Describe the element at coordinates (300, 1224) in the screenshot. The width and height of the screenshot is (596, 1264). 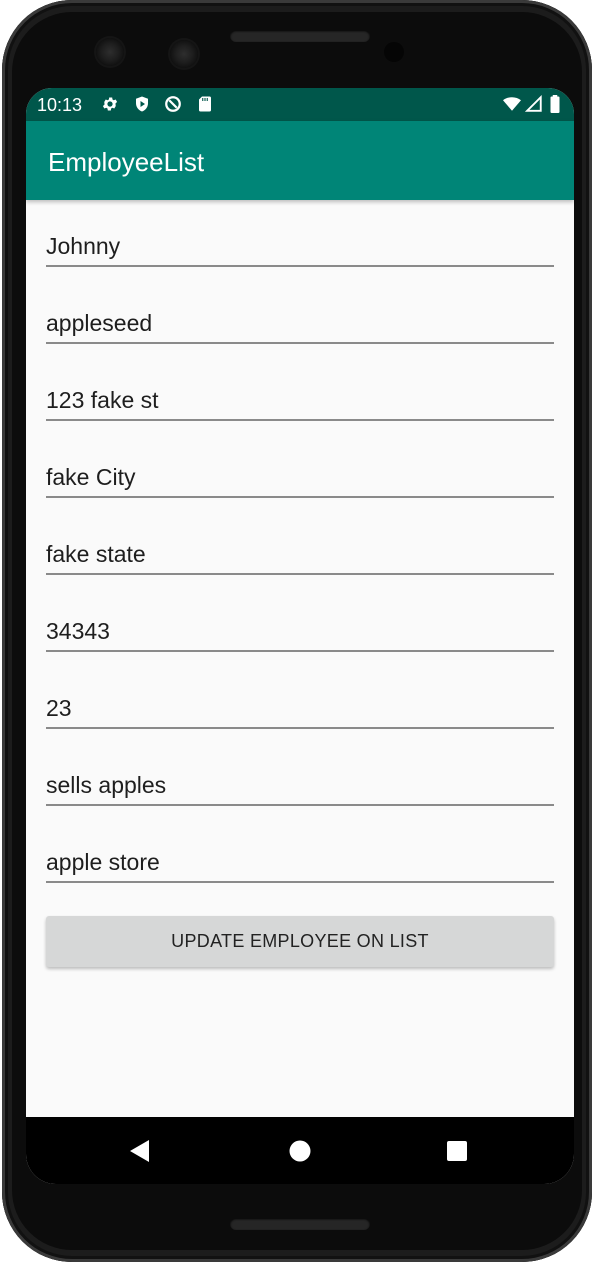
I see `bottom-speaker` at that location.